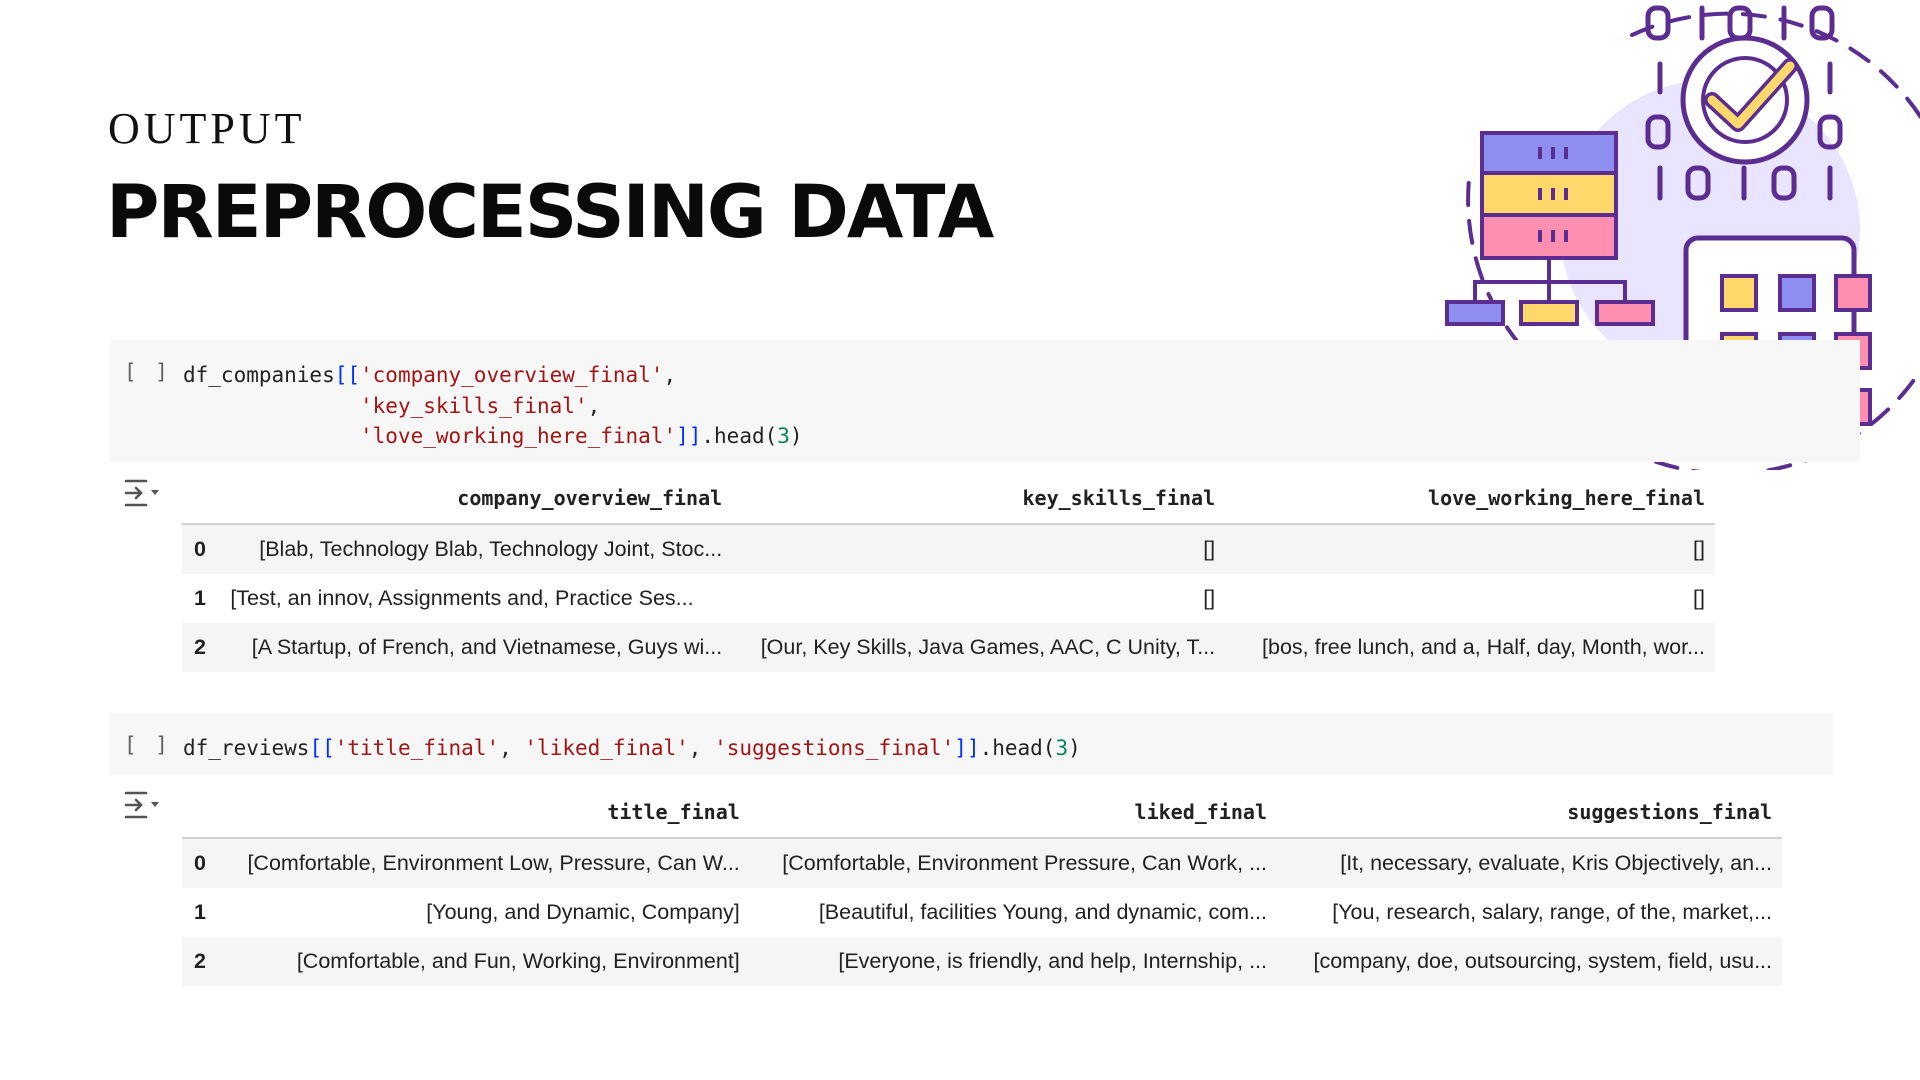 This screenshot has width=1920, height=1080. I want to click on column-header: liked_final, so click(1013, 813).